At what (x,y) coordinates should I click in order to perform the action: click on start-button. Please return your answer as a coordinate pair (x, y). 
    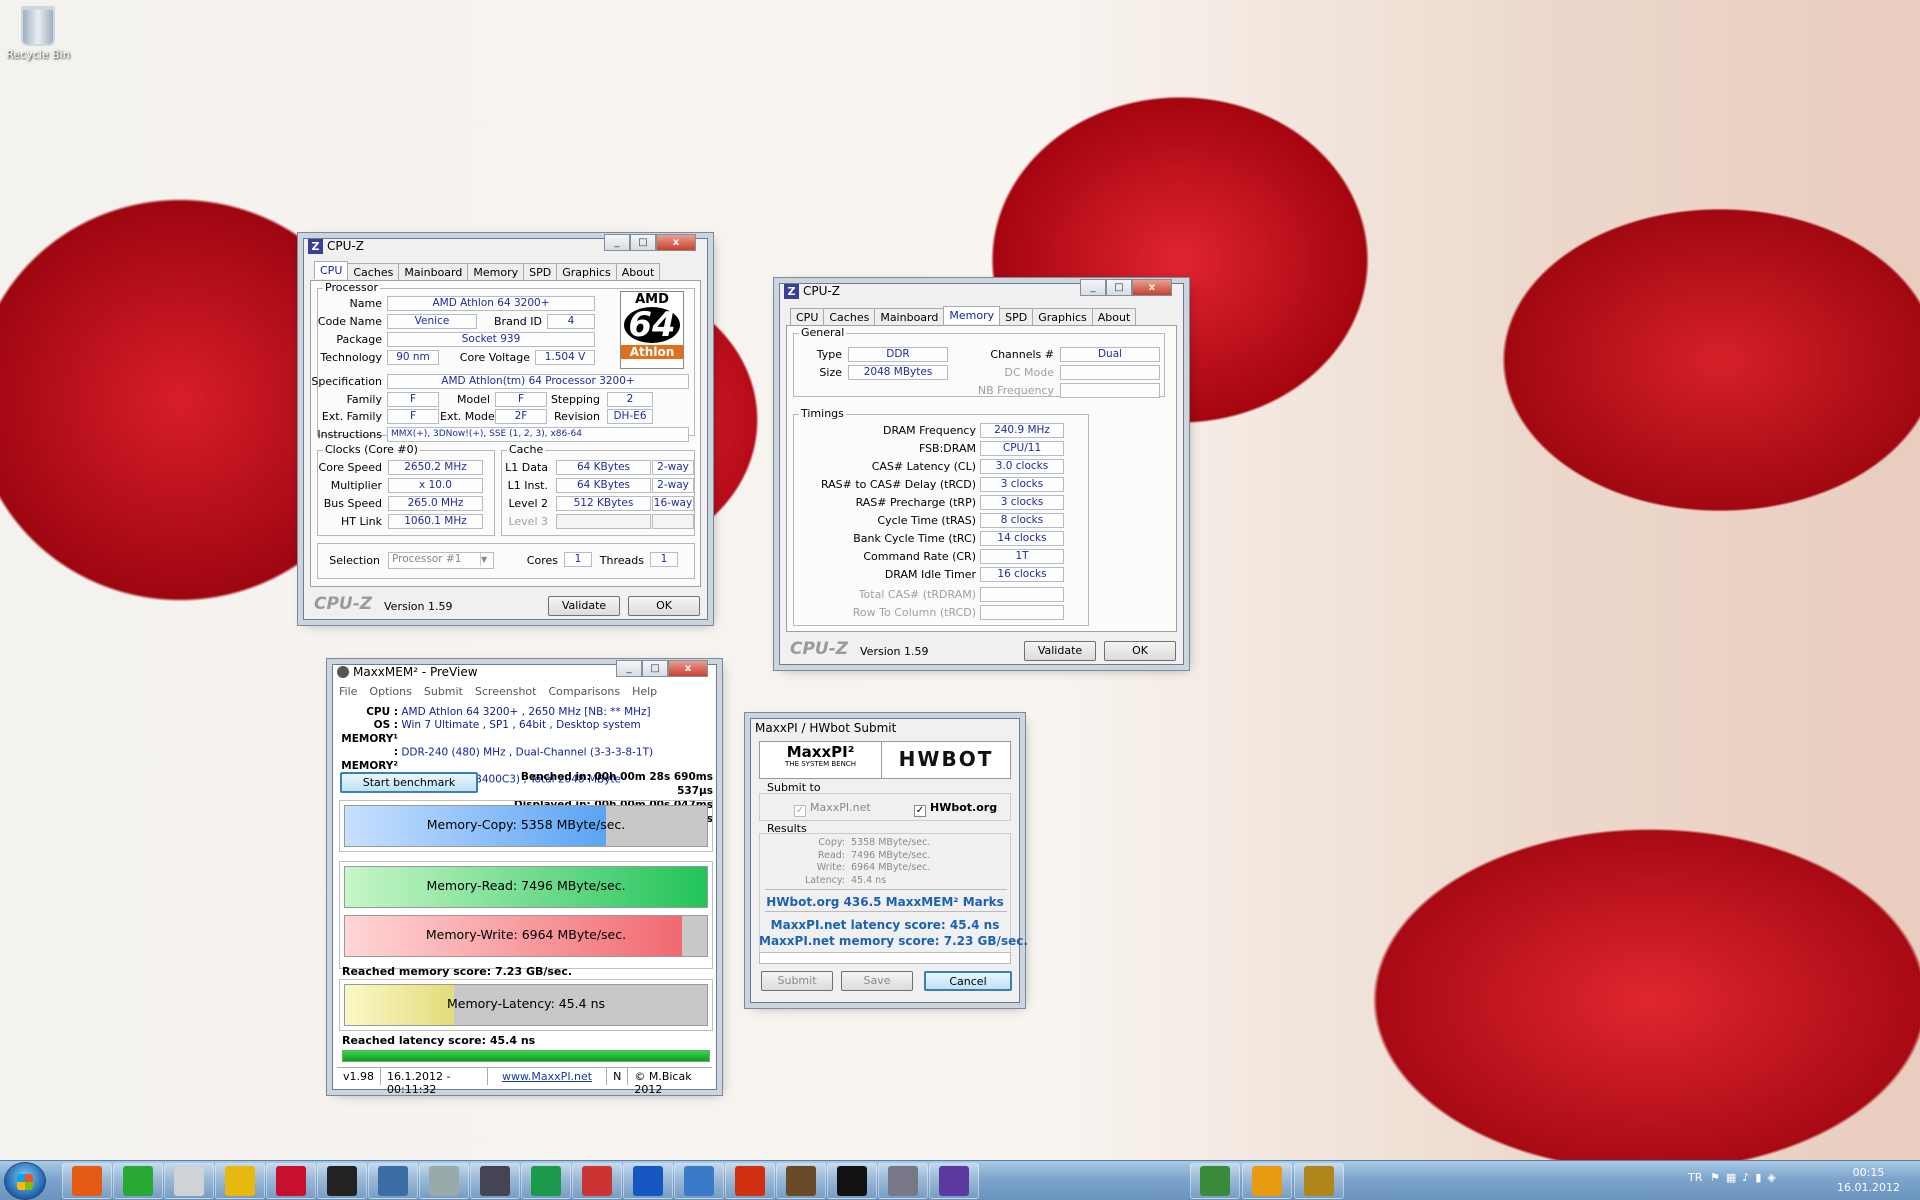
    Looking at the image, I should click on (25, 1181).